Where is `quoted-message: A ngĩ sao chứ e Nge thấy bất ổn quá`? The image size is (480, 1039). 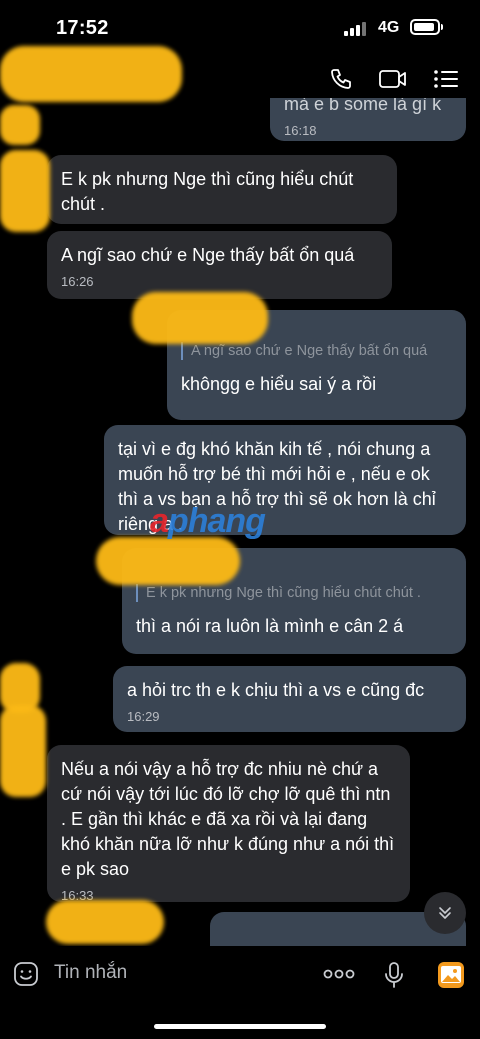 quoted-message: A ngĩ sao chứ e Nge thấy bất ổn quá is located at coordinates (316, 351).